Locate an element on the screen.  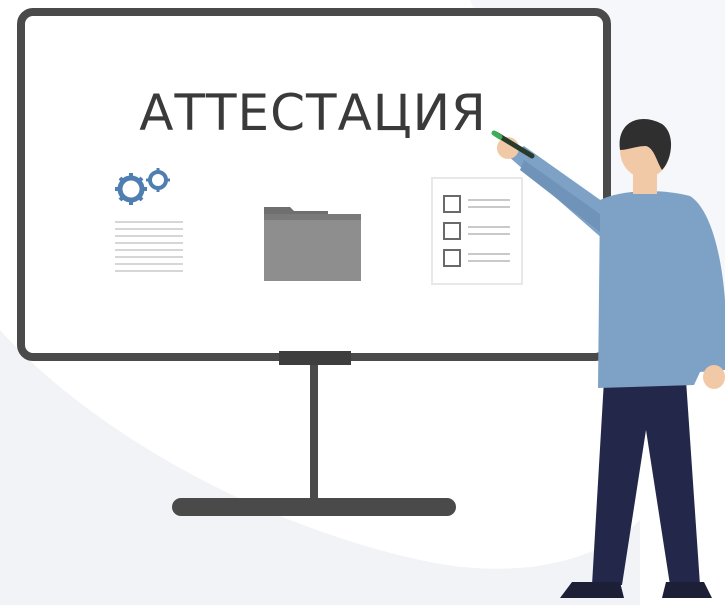
shoe-right is located at coordinates (687, 590).